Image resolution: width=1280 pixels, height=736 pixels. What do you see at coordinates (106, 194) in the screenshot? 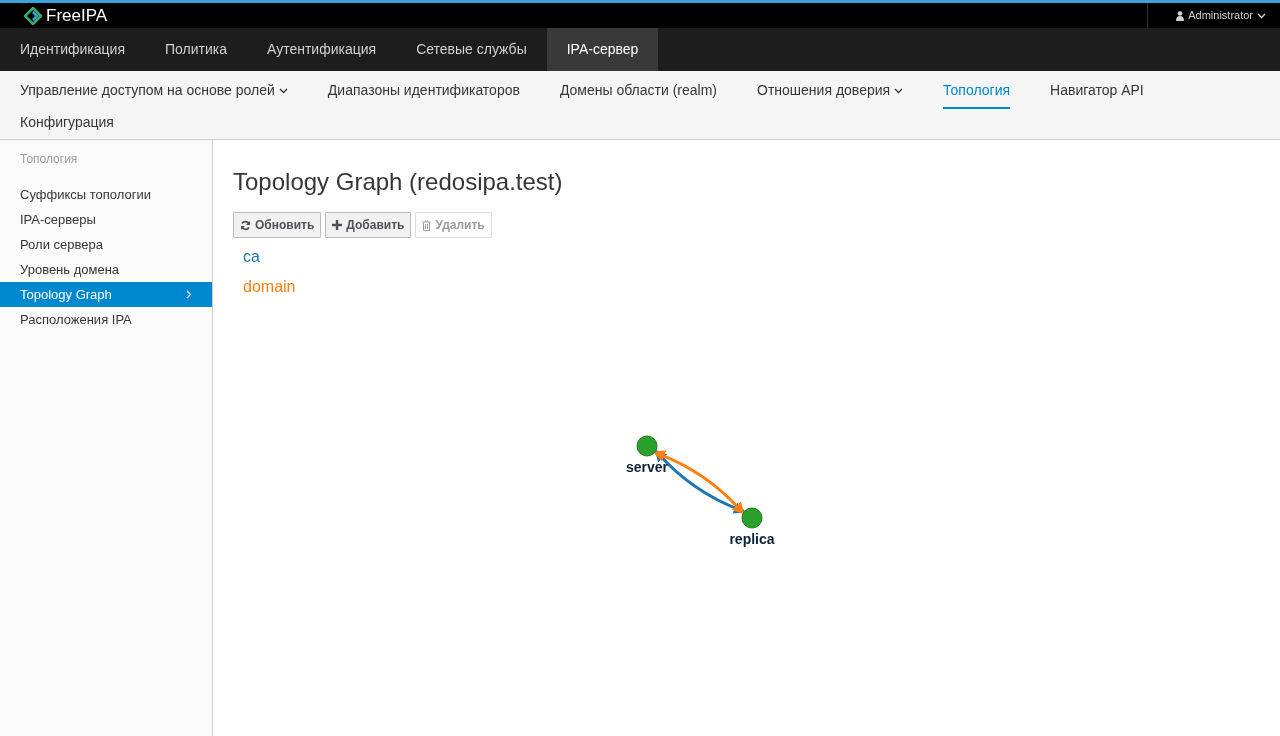
I see `sidebar-item: Суффиксы топологии` at bounding box center [106, 194].